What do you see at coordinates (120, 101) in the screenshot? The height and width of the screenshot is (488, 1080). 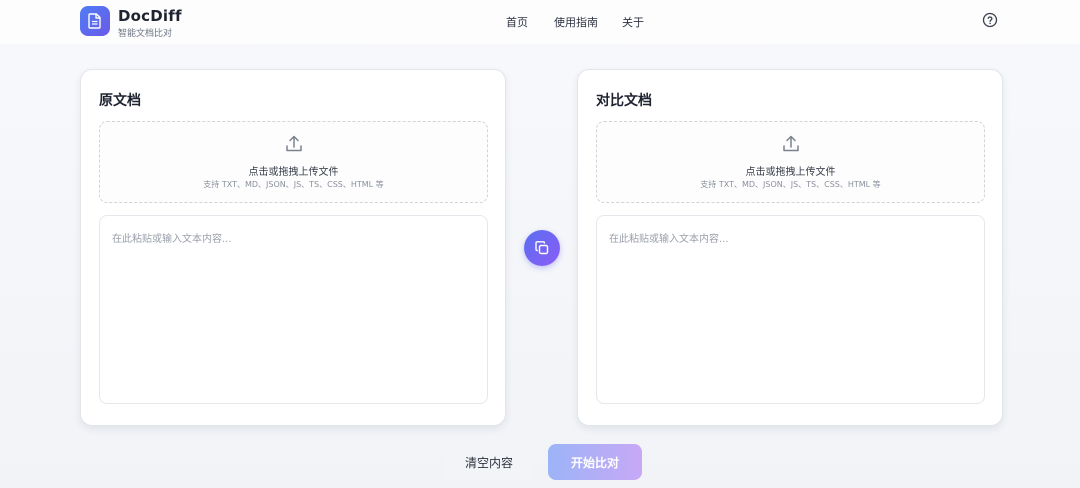 I see `original-doc-title: 原文档` at bounding box center [120, 101].